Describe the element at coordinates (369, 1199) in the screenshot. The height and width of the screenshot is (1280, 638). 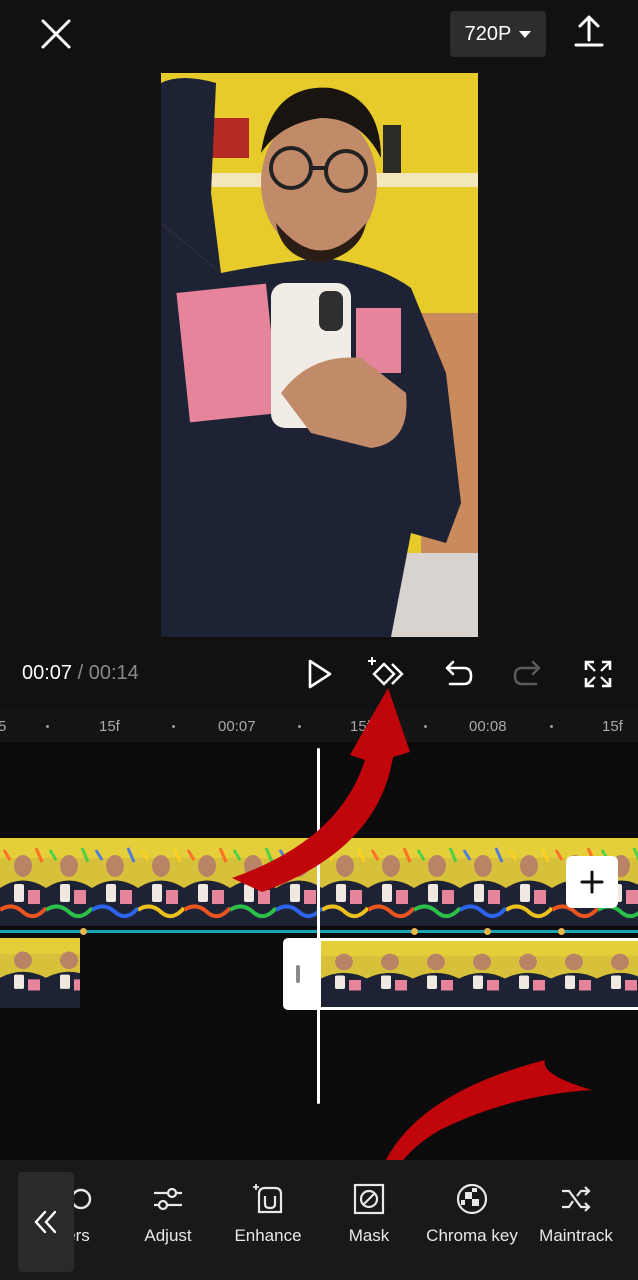
I see `mask-icon` at that location.